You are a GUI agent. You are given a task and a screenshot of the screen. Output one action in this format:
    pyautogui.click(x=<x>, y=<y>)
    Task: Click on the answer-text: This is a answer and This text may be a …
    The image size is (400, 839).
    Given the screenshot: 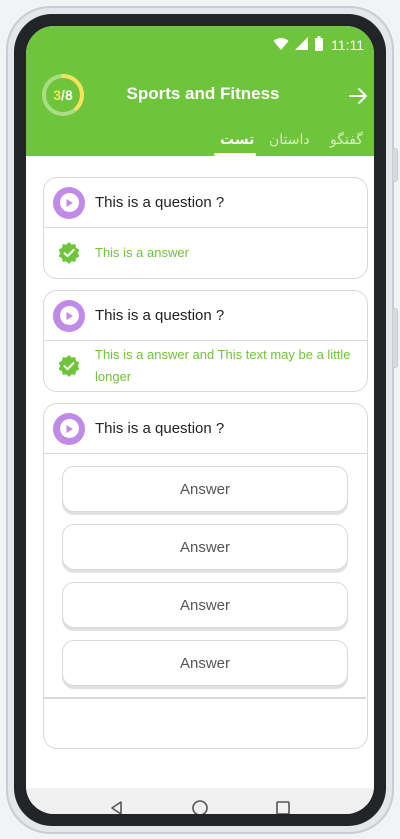 What is the action you would take?
    pyautogui.click(x=223, y=365)
    